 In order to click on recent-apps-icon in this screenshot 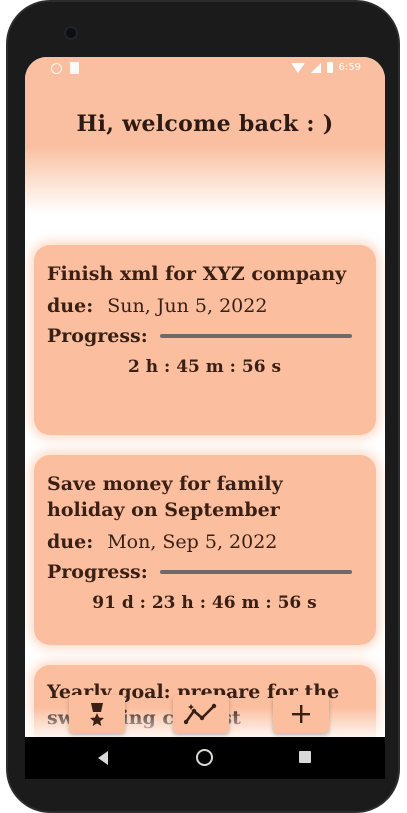, I will do `click(305, 757)`.